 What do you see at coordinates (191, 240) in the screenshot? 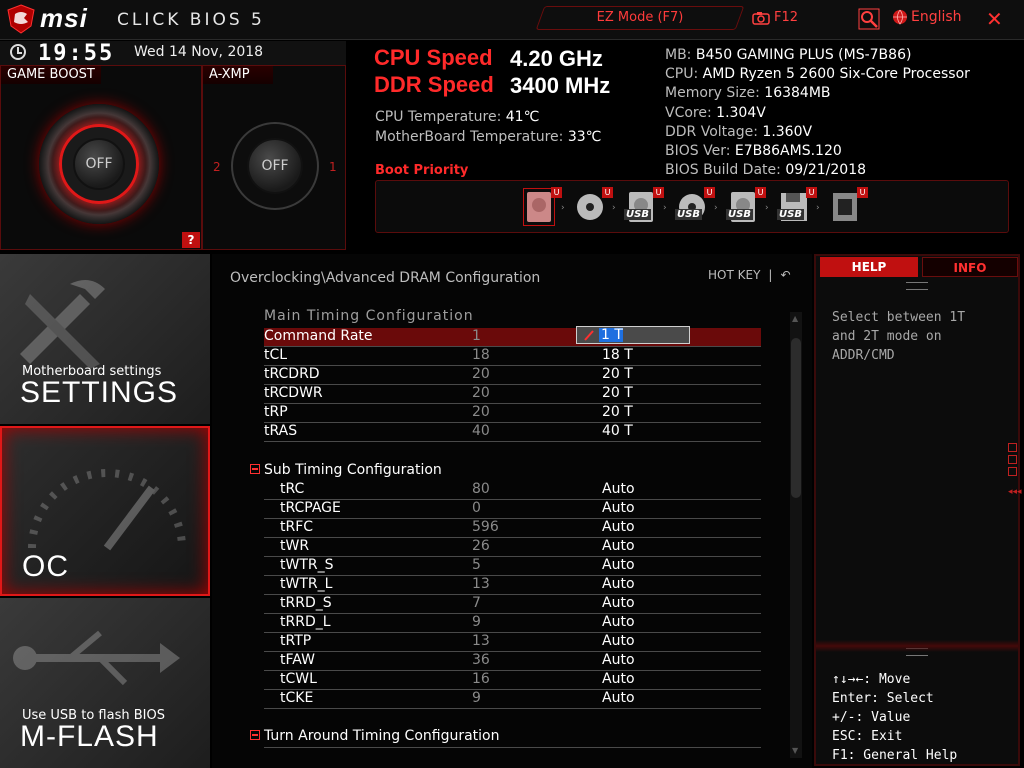
I see `game-boost-help-button: ?` at bounding box center [191, 240].